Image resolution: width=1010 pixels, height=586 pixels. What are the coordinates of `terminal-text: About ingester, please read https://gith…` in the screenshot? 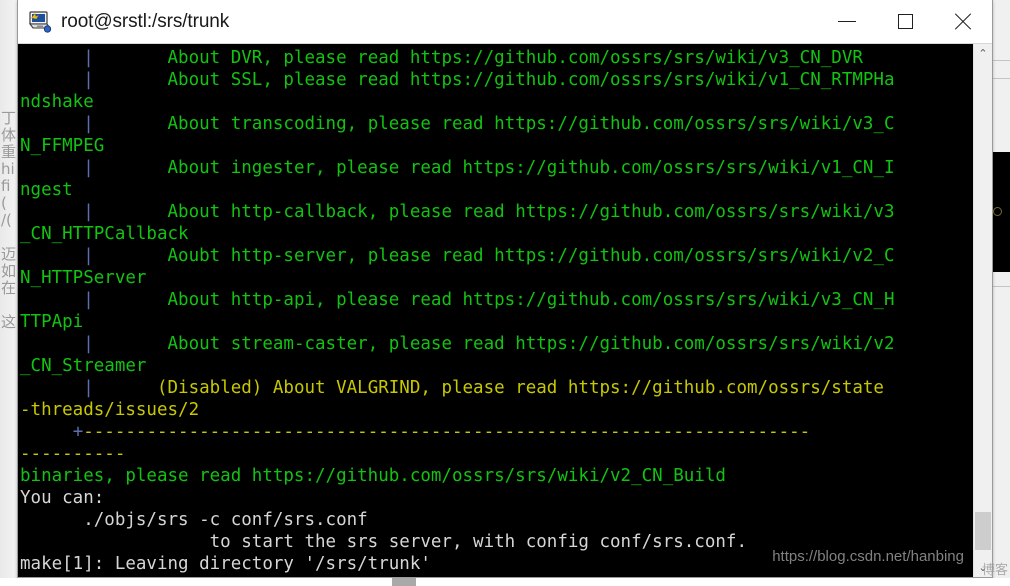 It's located at (494, 168).